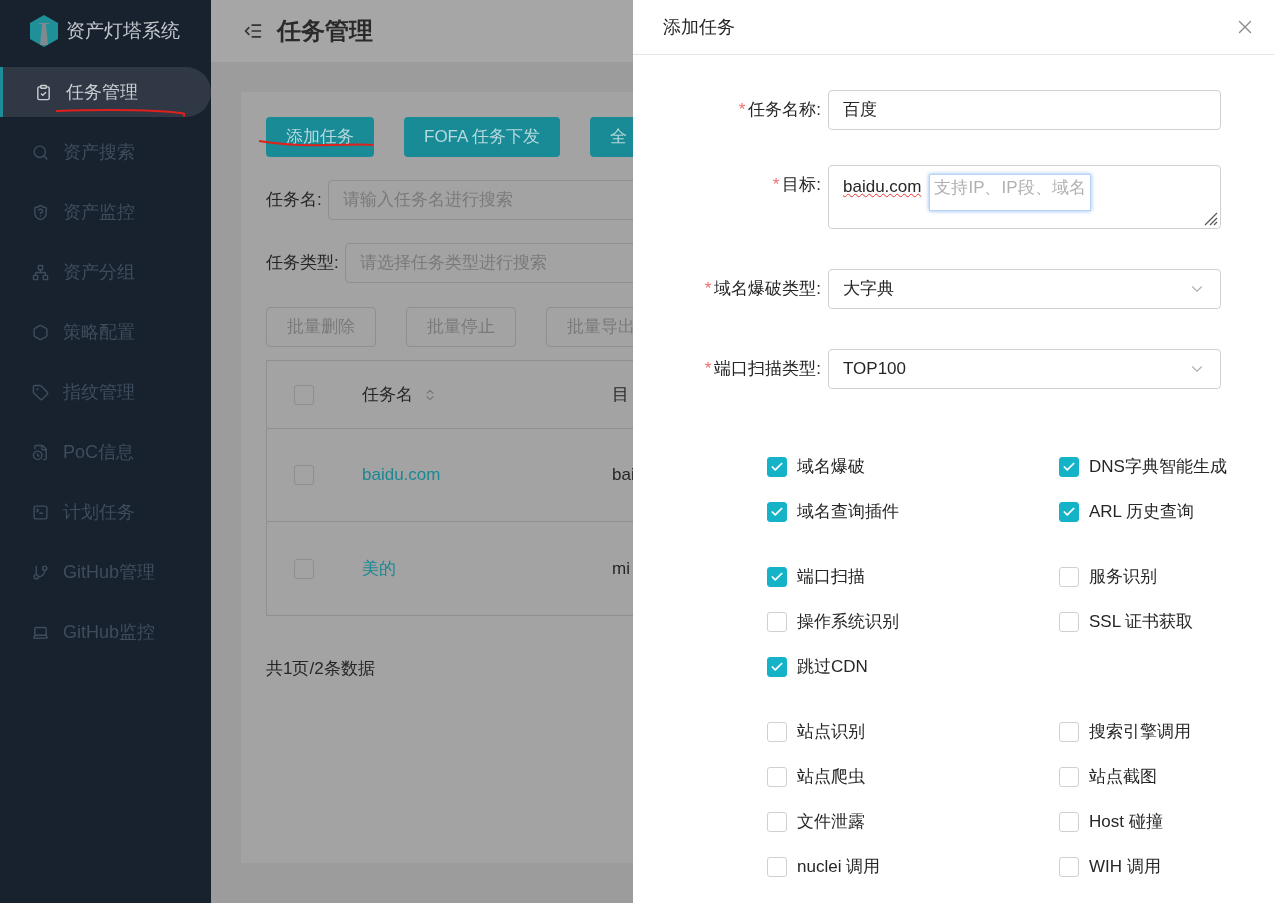 This screenshot has height=903, width=1274. What do you see at coordinates (1126, 822) in the screenshot?
I see `option-label: Host 碰撞` at bounding box center [1126, 822].